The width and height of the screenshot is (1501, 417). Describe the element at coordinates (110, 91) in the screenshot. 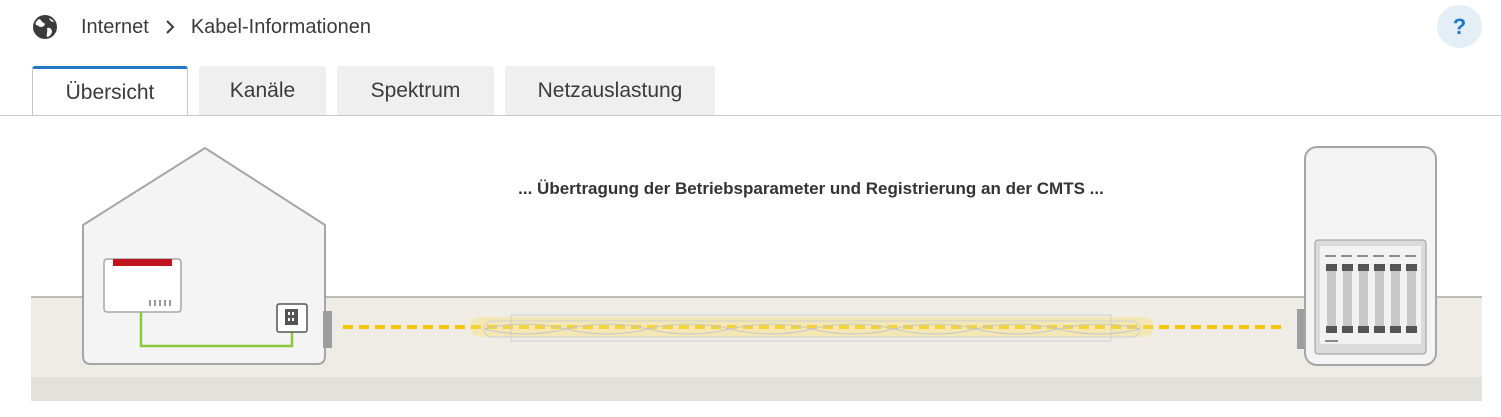

I see `tab-uebersicht: Übersicht` at that location.